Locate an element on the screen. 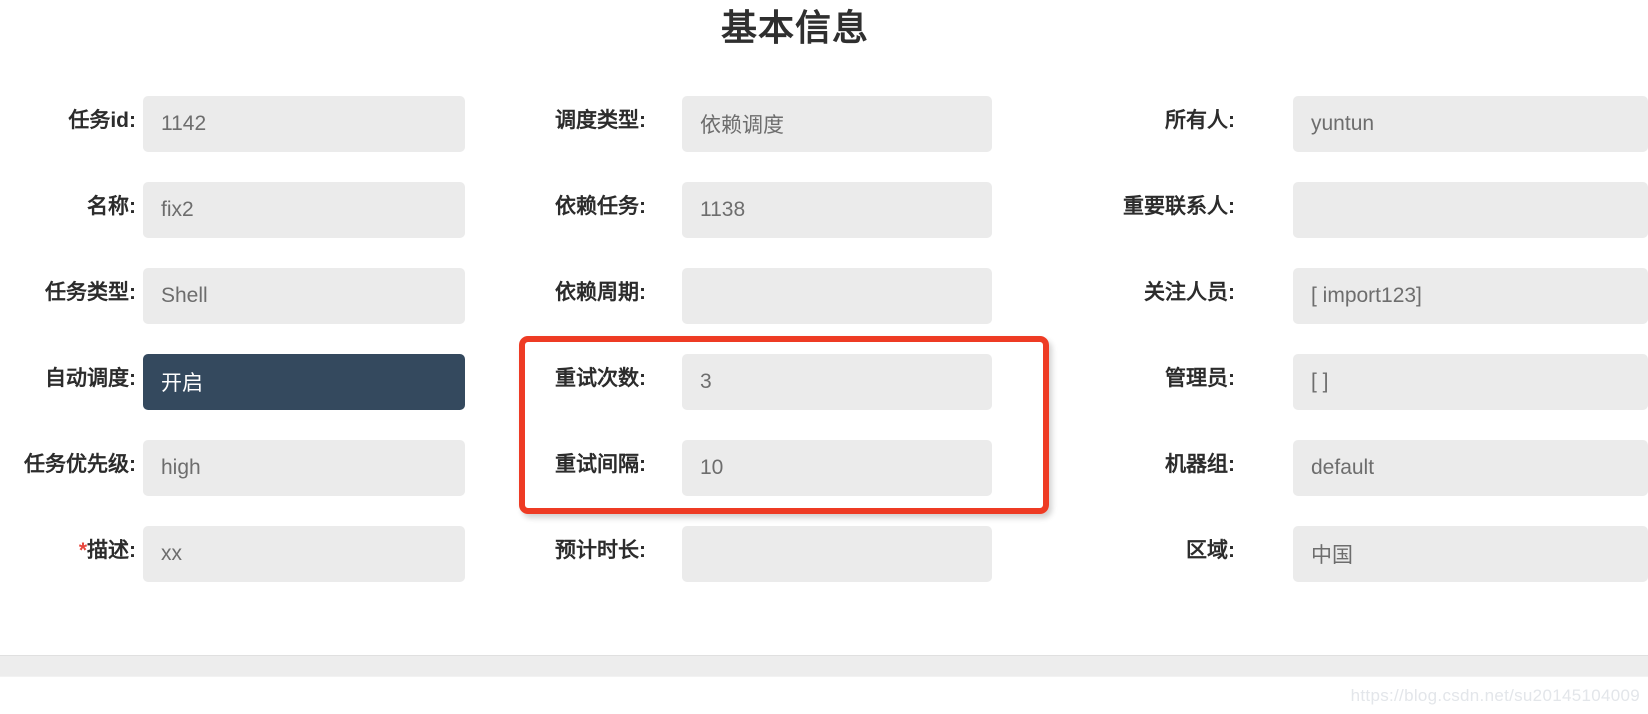  form-row: 重试次数: 3 is located at coordinates (752, 389).